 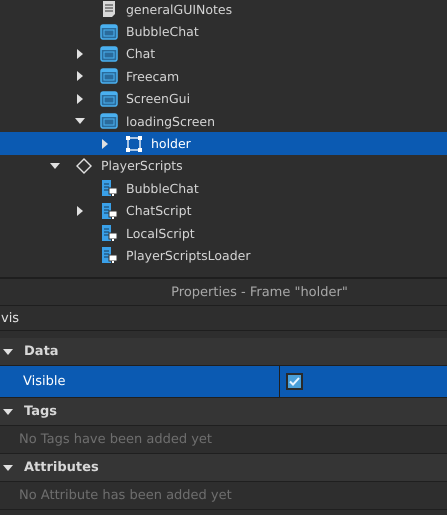 I want to click on panel-title: Properties - Frame "holder", so click(x=259, y=292).